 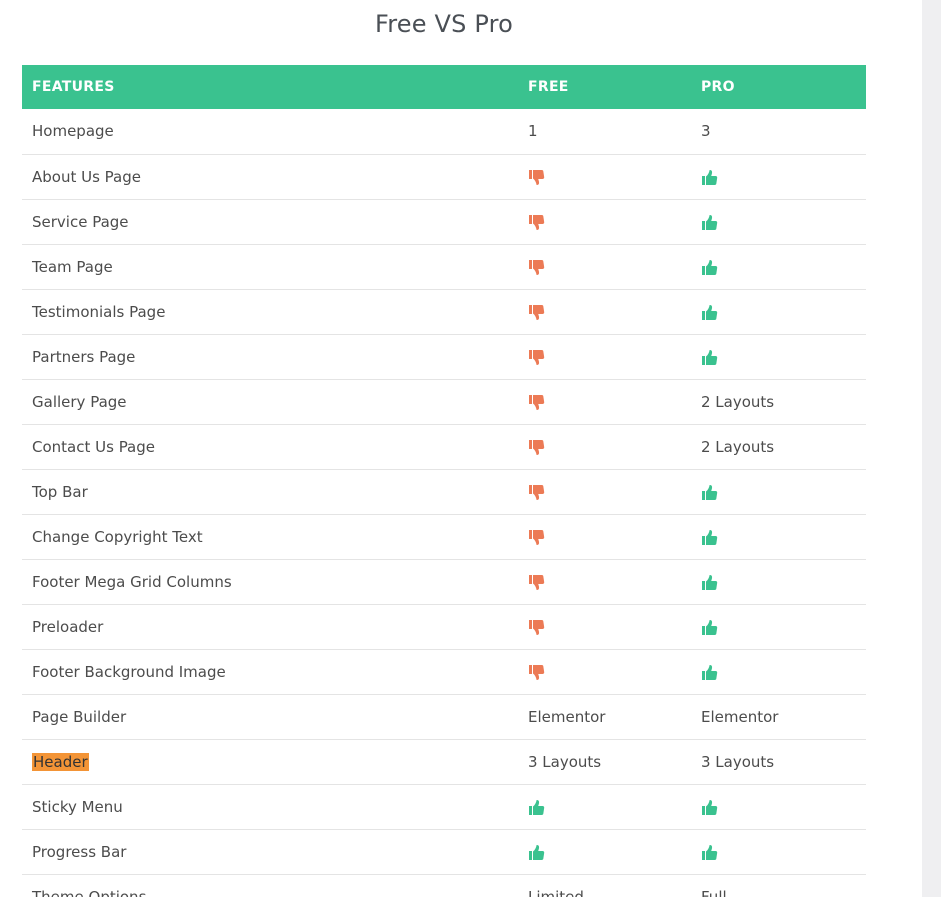 What do you see at coordinates (89, 892) in the screenshot?
I see `feature-label: Theme Options` at bounding box center [89, 892].